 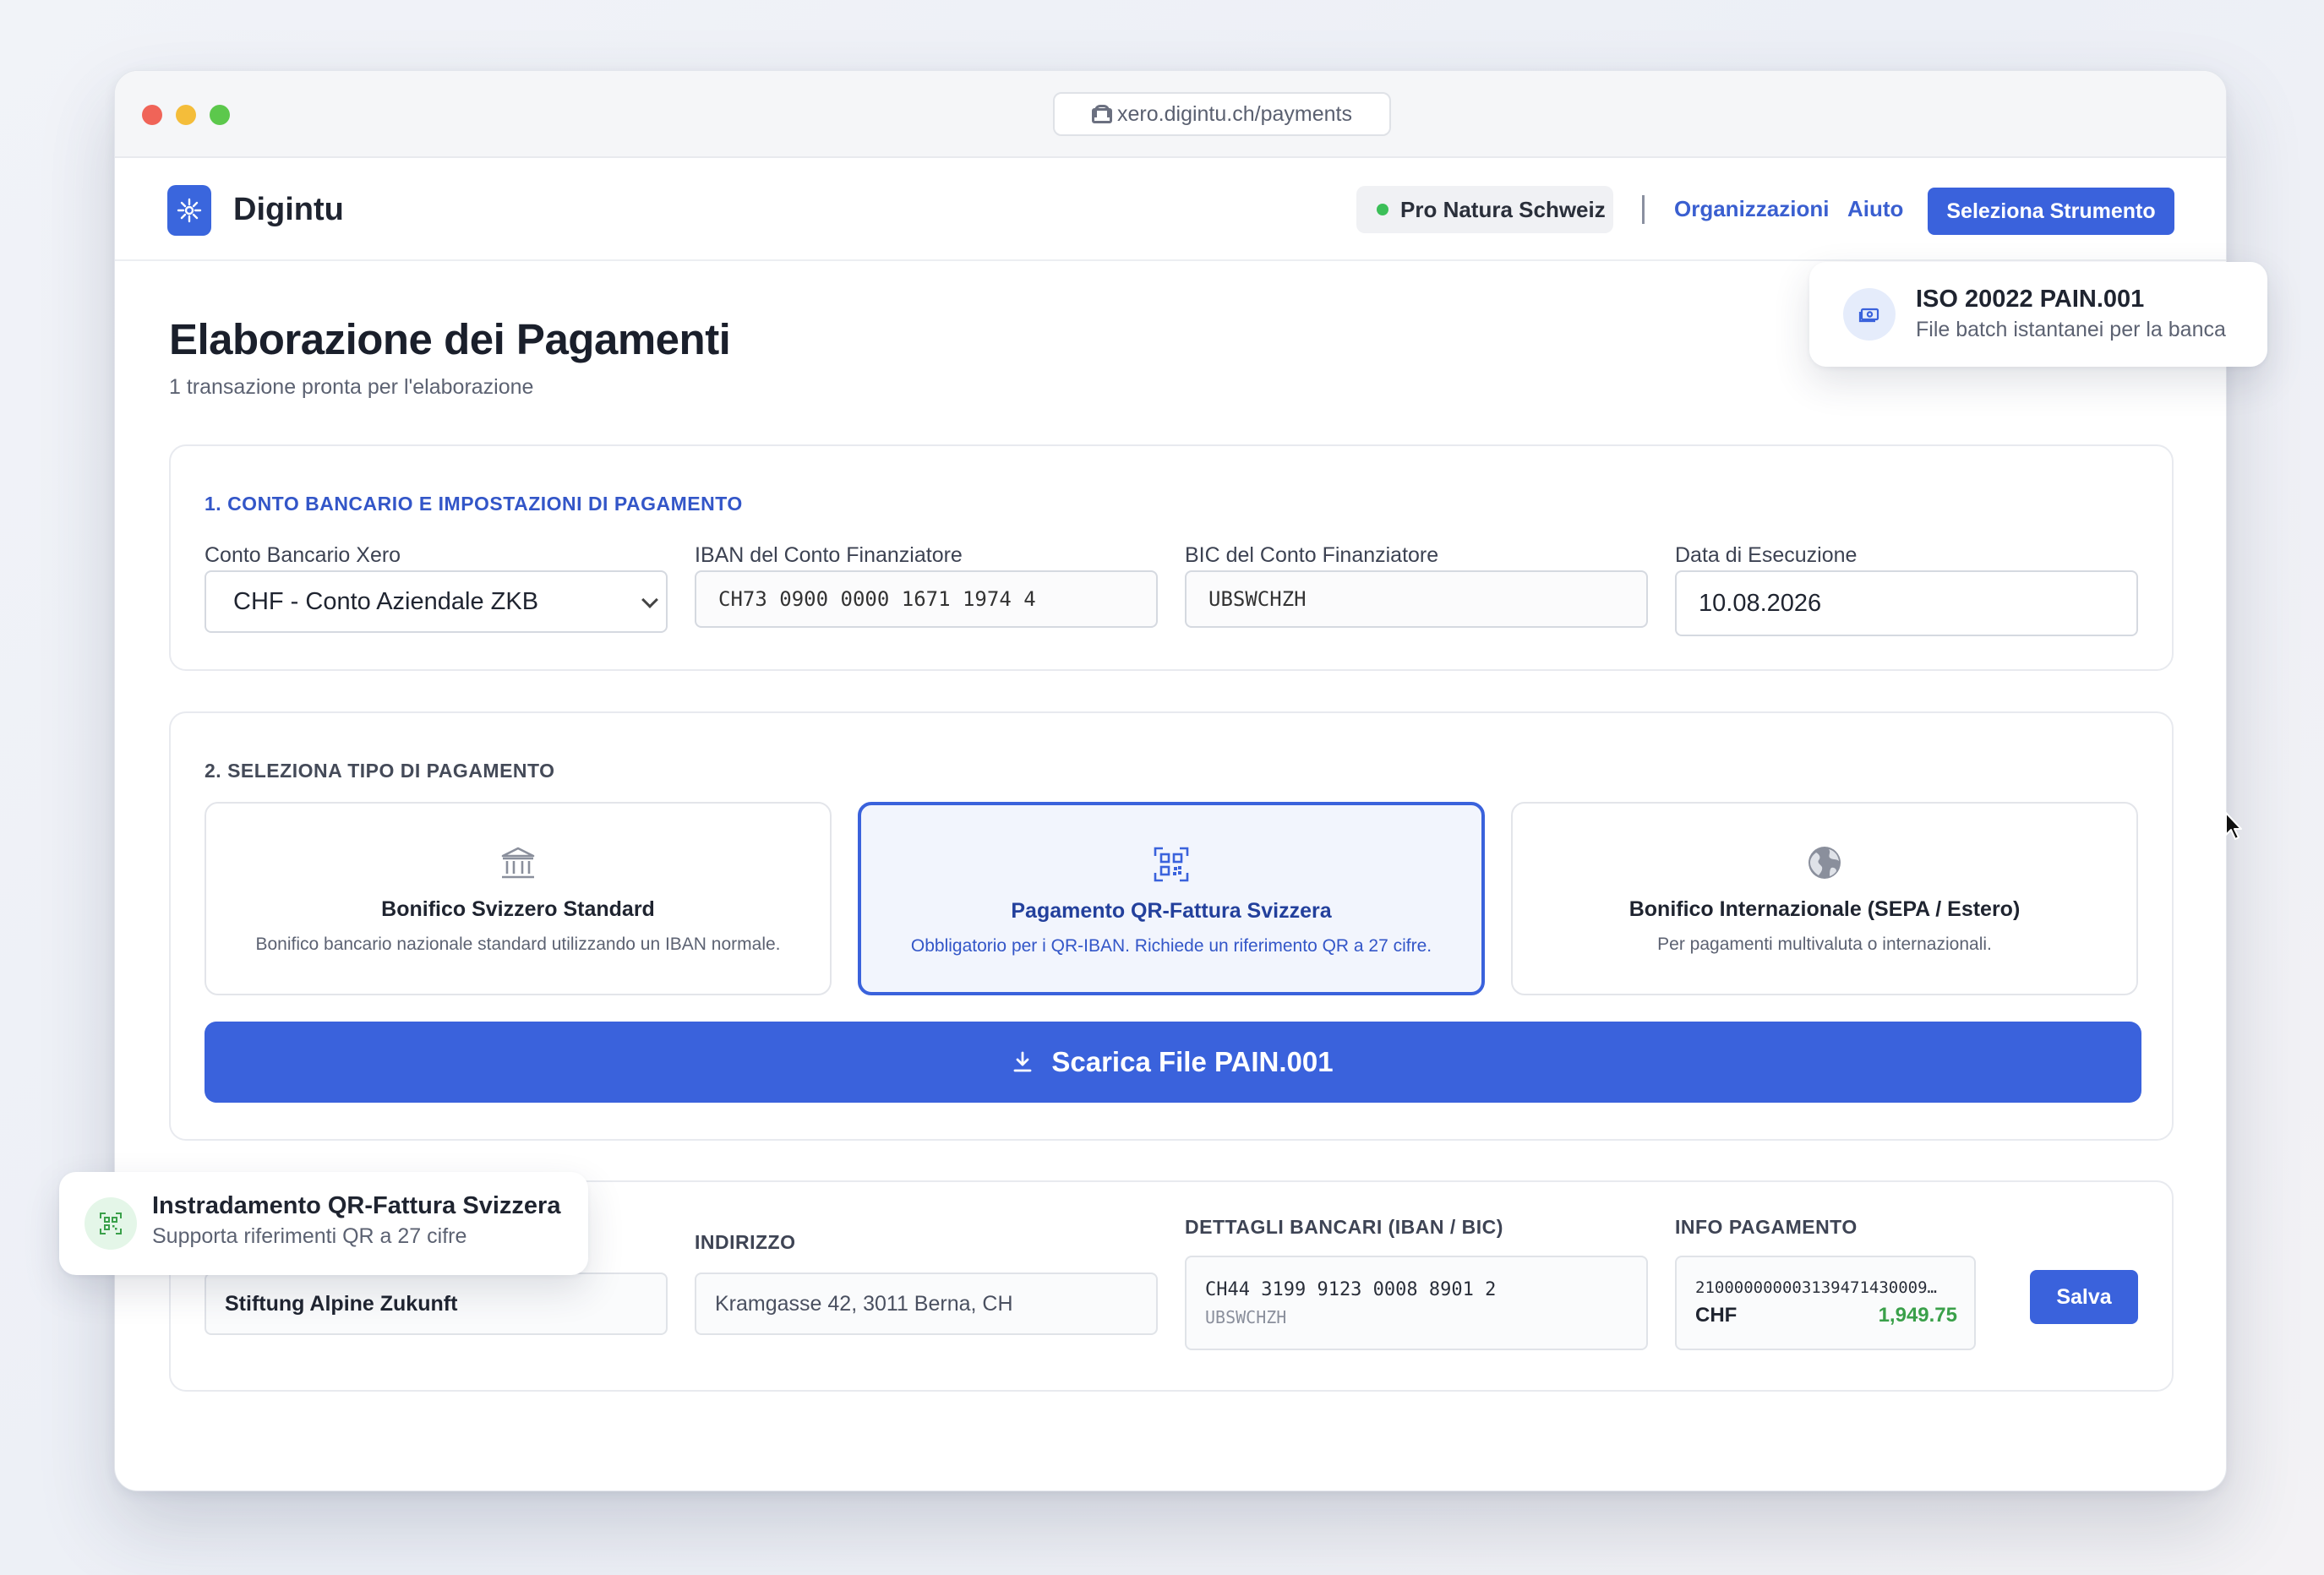 I want to click on maximize-window-button, so click(x=220, y=115).